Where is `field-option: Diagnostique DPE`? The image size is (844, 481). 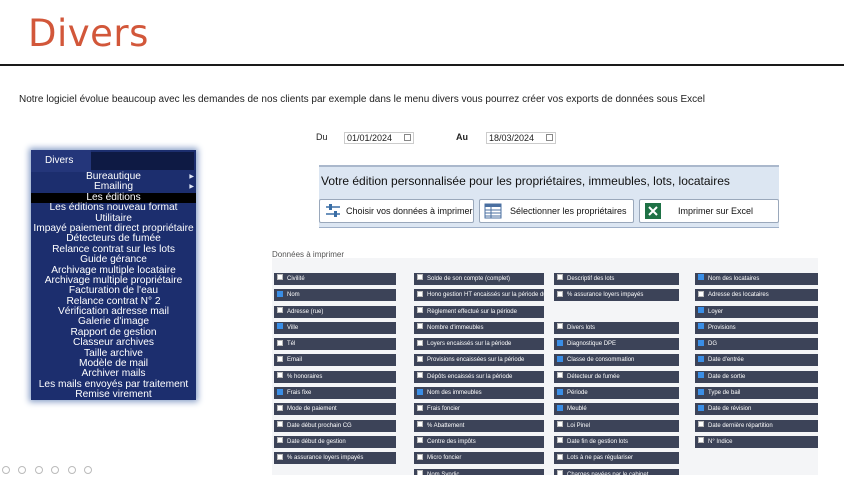
field-option: Diagnostique DPE is located at coordinates (616, 344).